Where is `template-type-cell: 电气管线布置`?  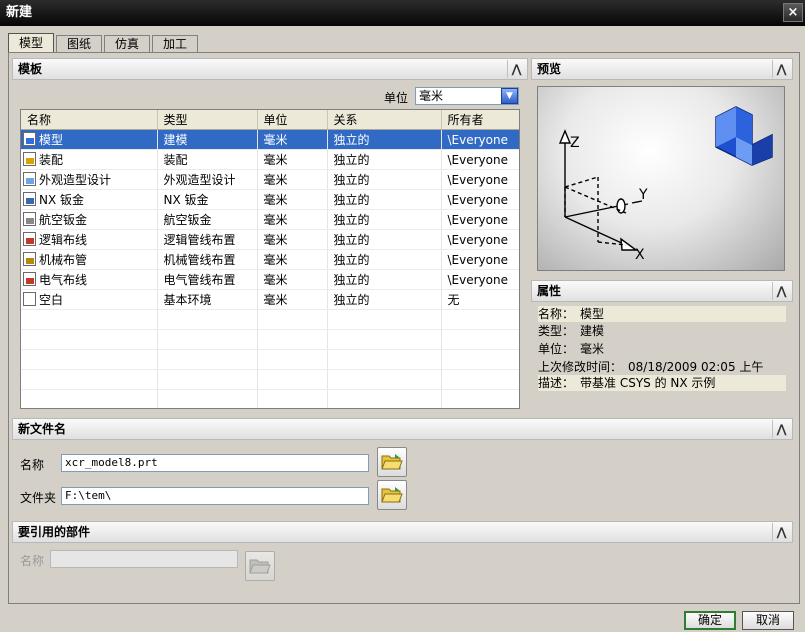 template-type-cell: 电气管线布置 is located at coordinates (207, 279).